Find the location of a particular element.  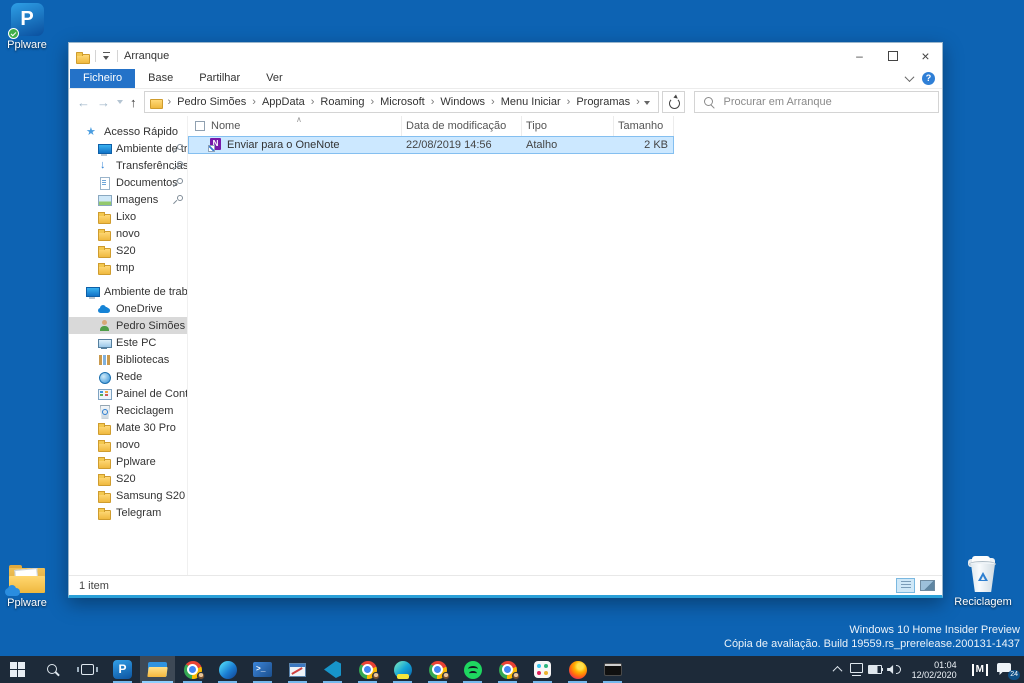

sidebar-item: tmp is located at coordinates (128, 267).